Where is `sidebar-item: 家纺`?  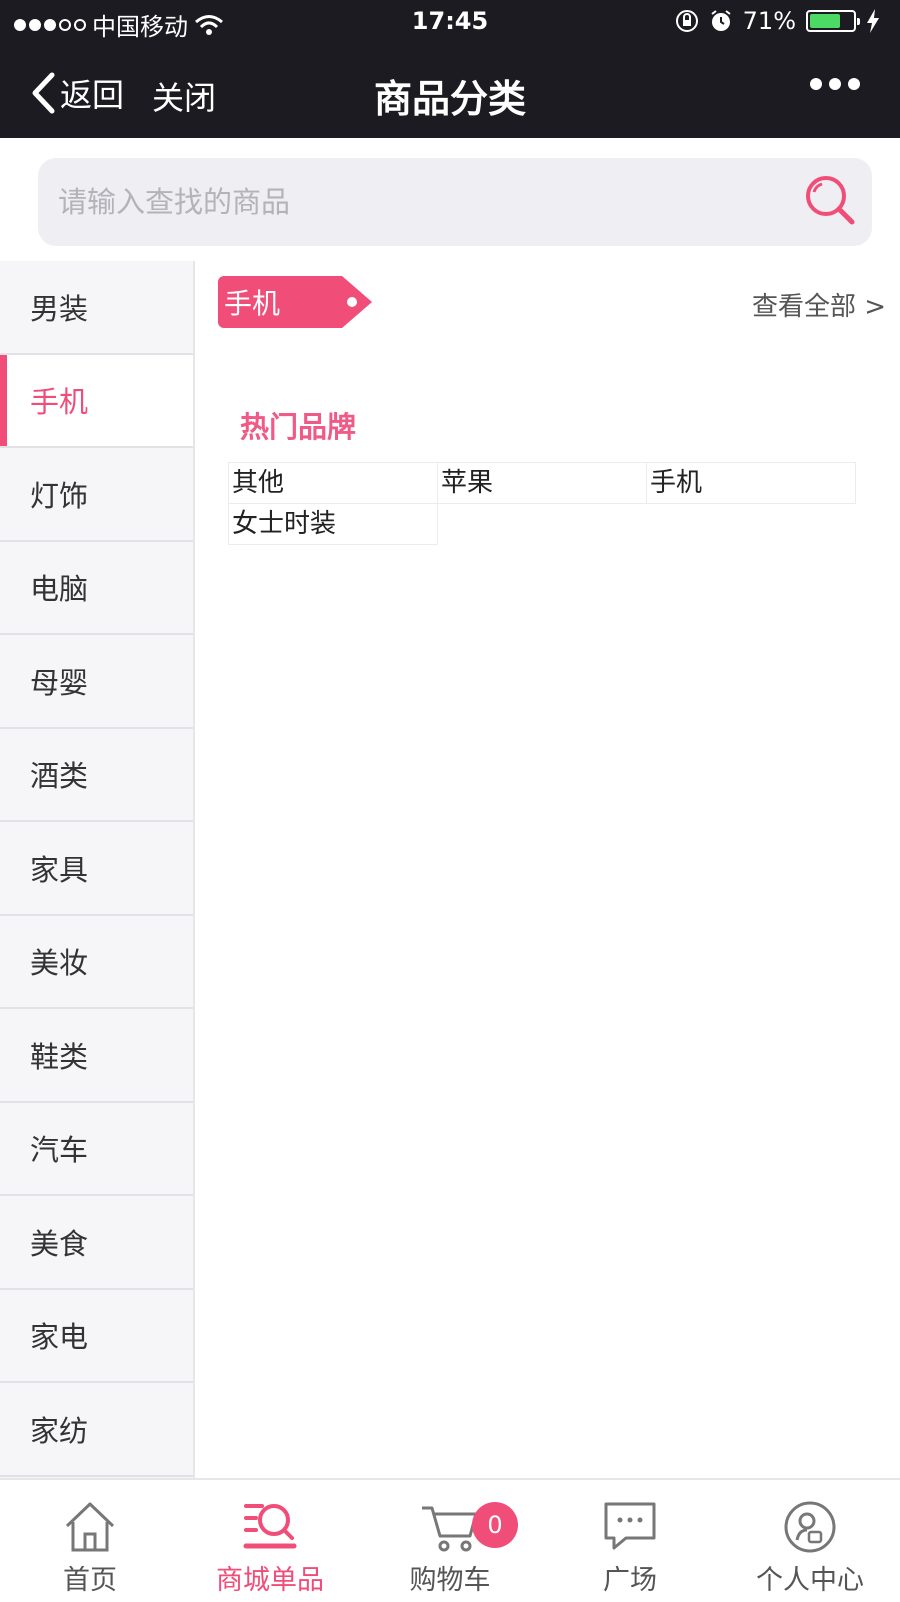 sidebar-item: 家纺 is located at coordinates (96, 1430).